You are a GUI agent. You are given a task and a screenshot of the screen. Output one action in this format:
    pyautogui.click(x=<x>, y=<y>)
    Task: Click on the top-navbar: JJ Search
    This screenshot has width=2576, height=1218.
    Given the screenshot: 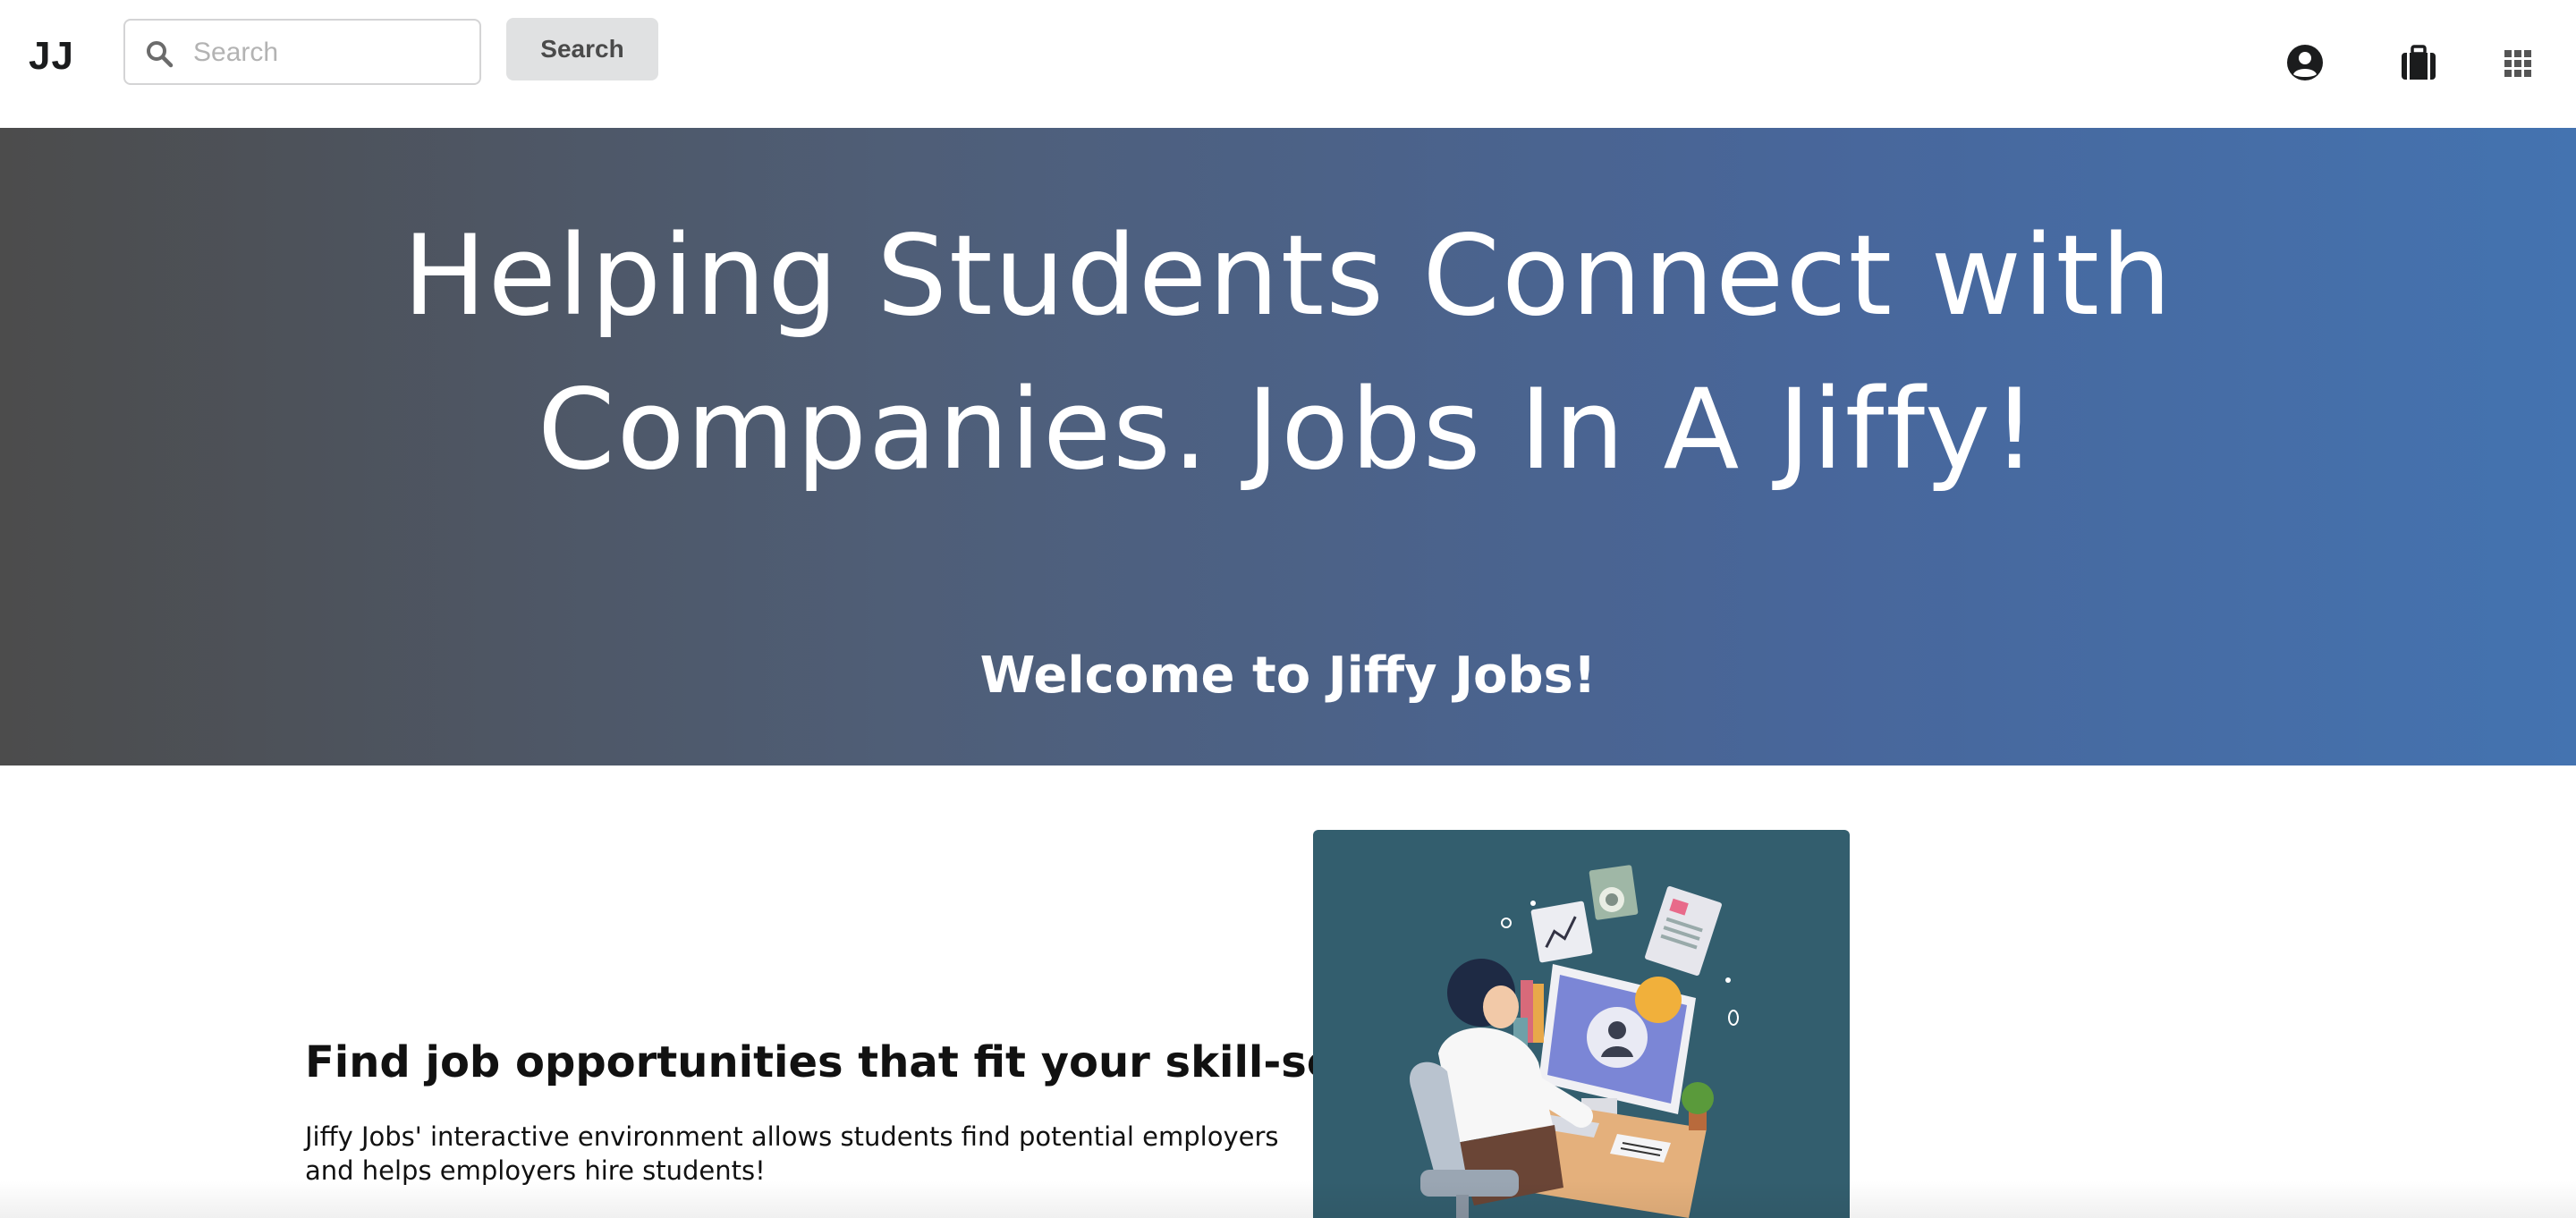 What is the action you would take?
    pyautogui.click(x=1288, y=64)
    